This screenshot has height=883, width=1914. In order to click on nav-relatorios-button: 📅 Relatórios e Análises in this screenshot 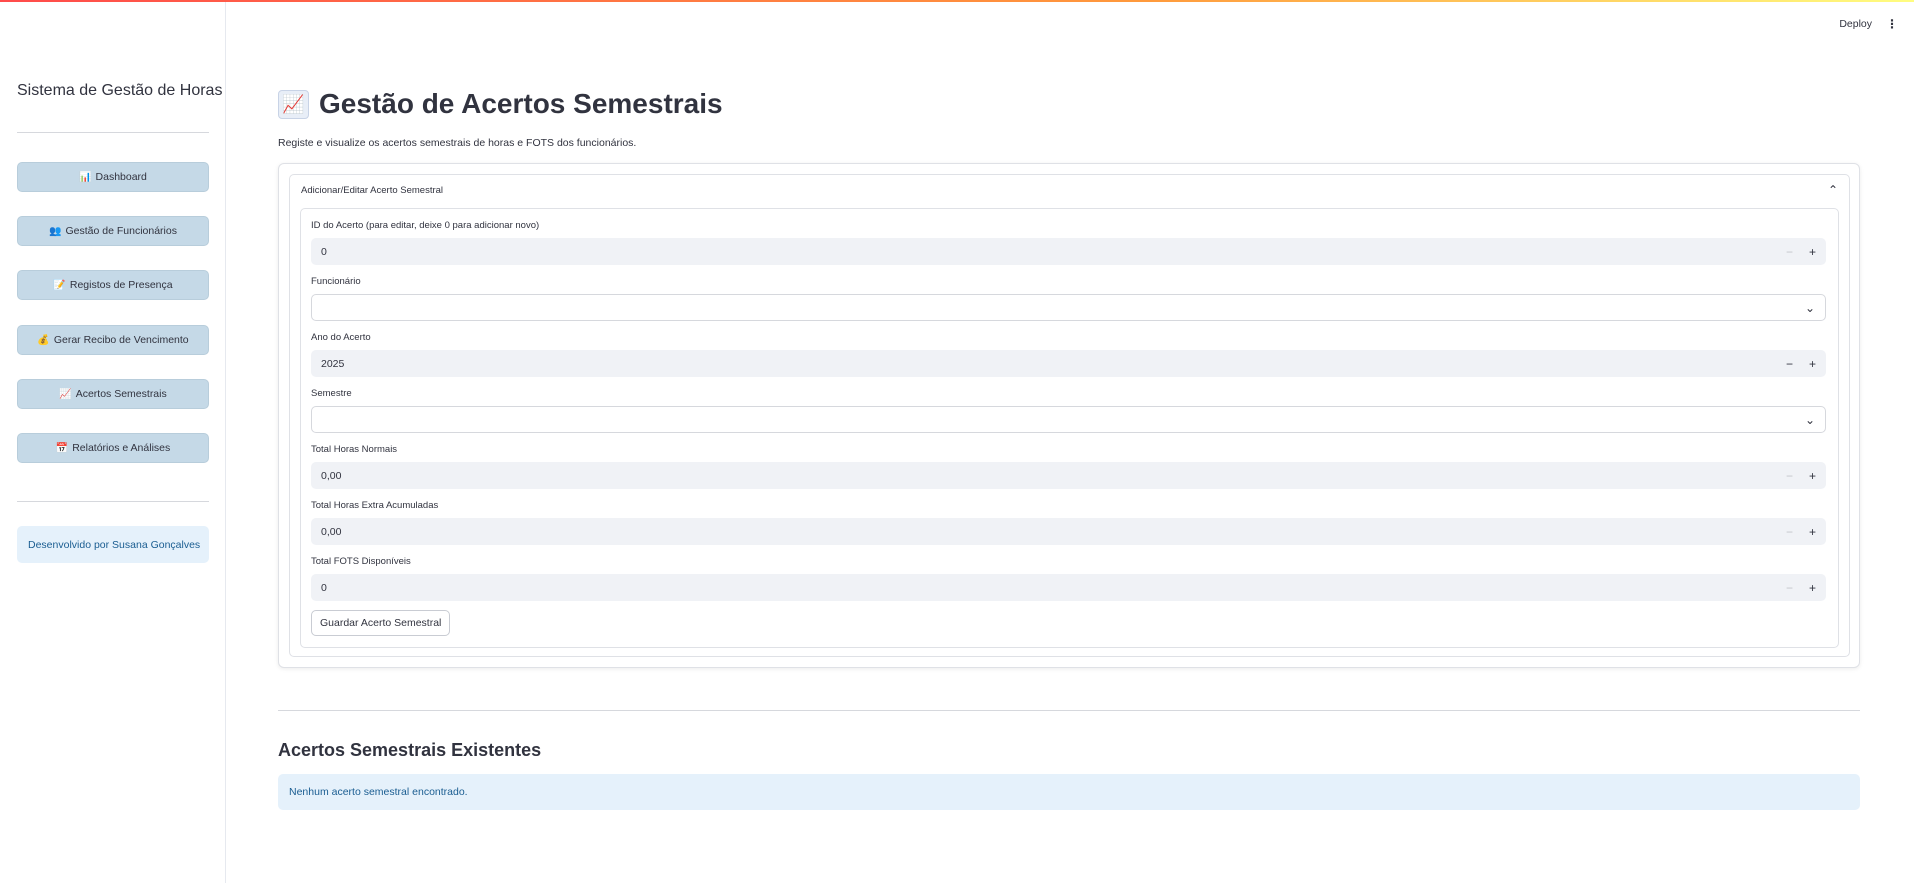, I will do `click(113, 448)`.